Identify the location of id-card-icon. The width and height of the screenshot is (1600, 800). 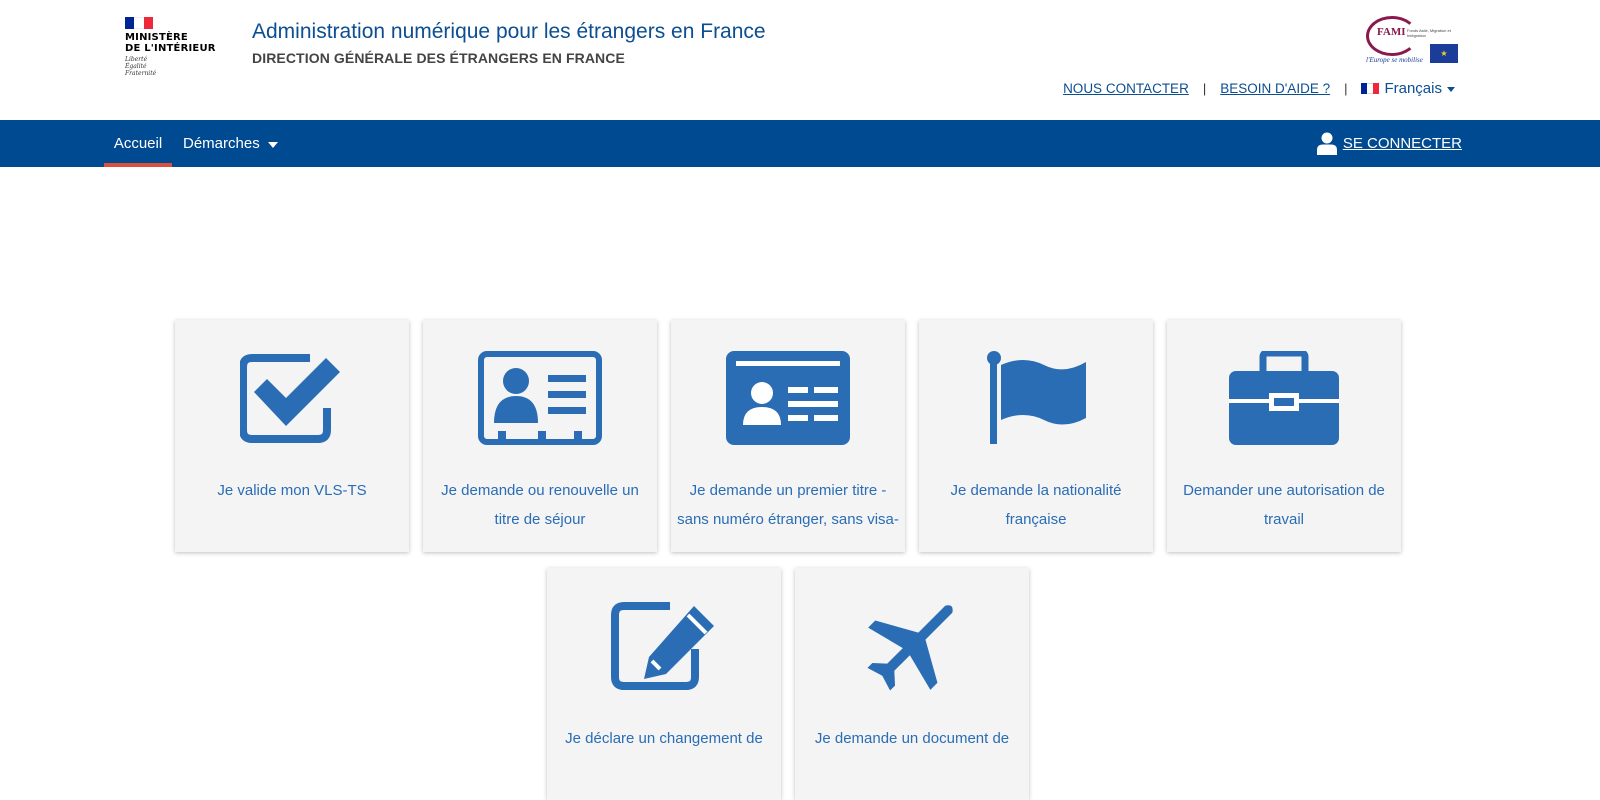
(788, 398).